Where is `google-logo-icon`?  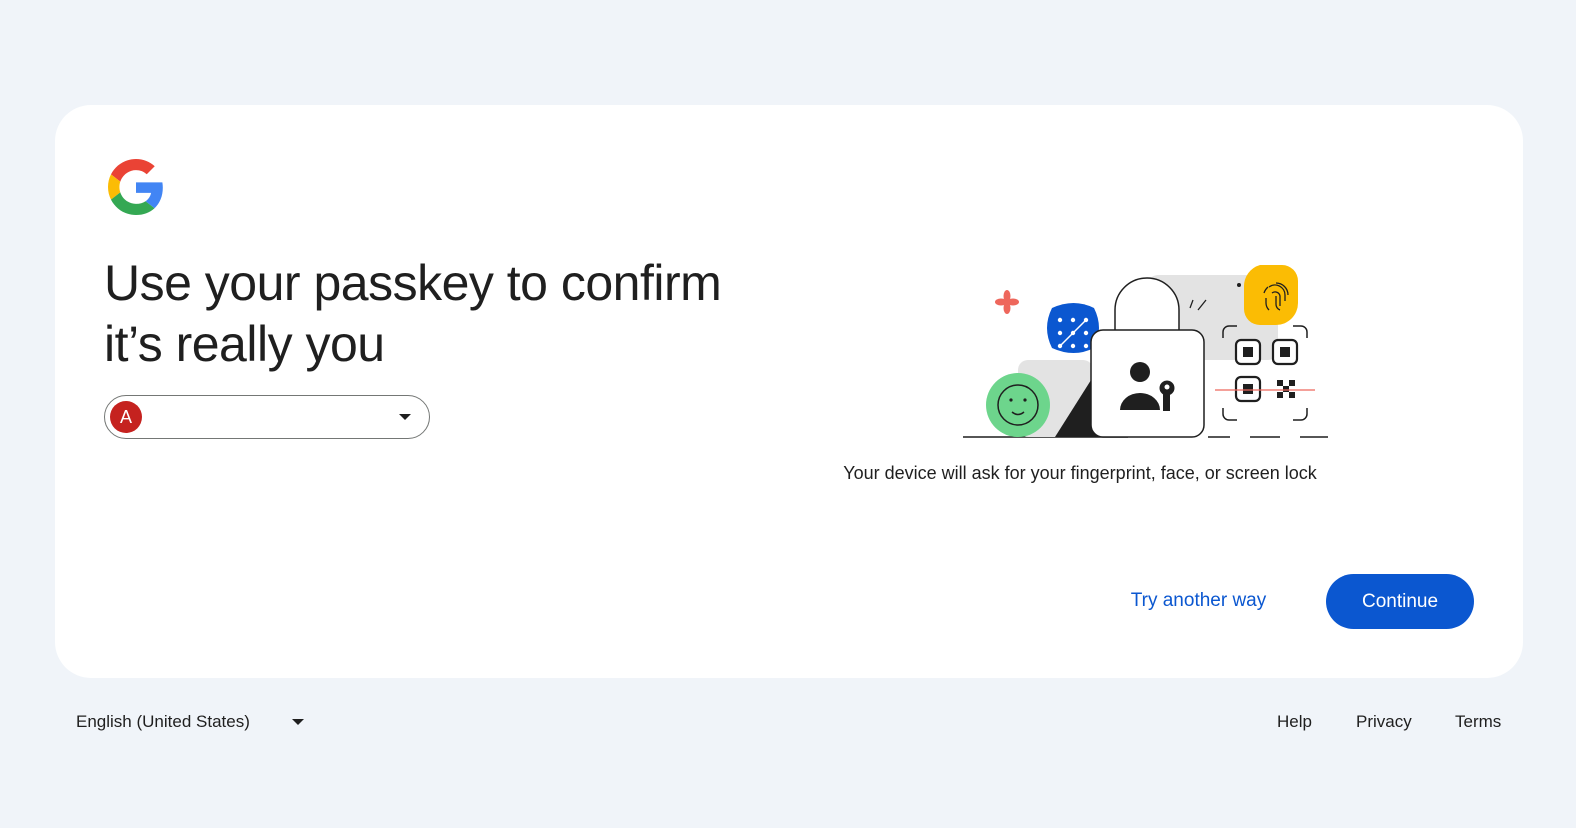
google-logo-icon is located at coordinates (135, 187).